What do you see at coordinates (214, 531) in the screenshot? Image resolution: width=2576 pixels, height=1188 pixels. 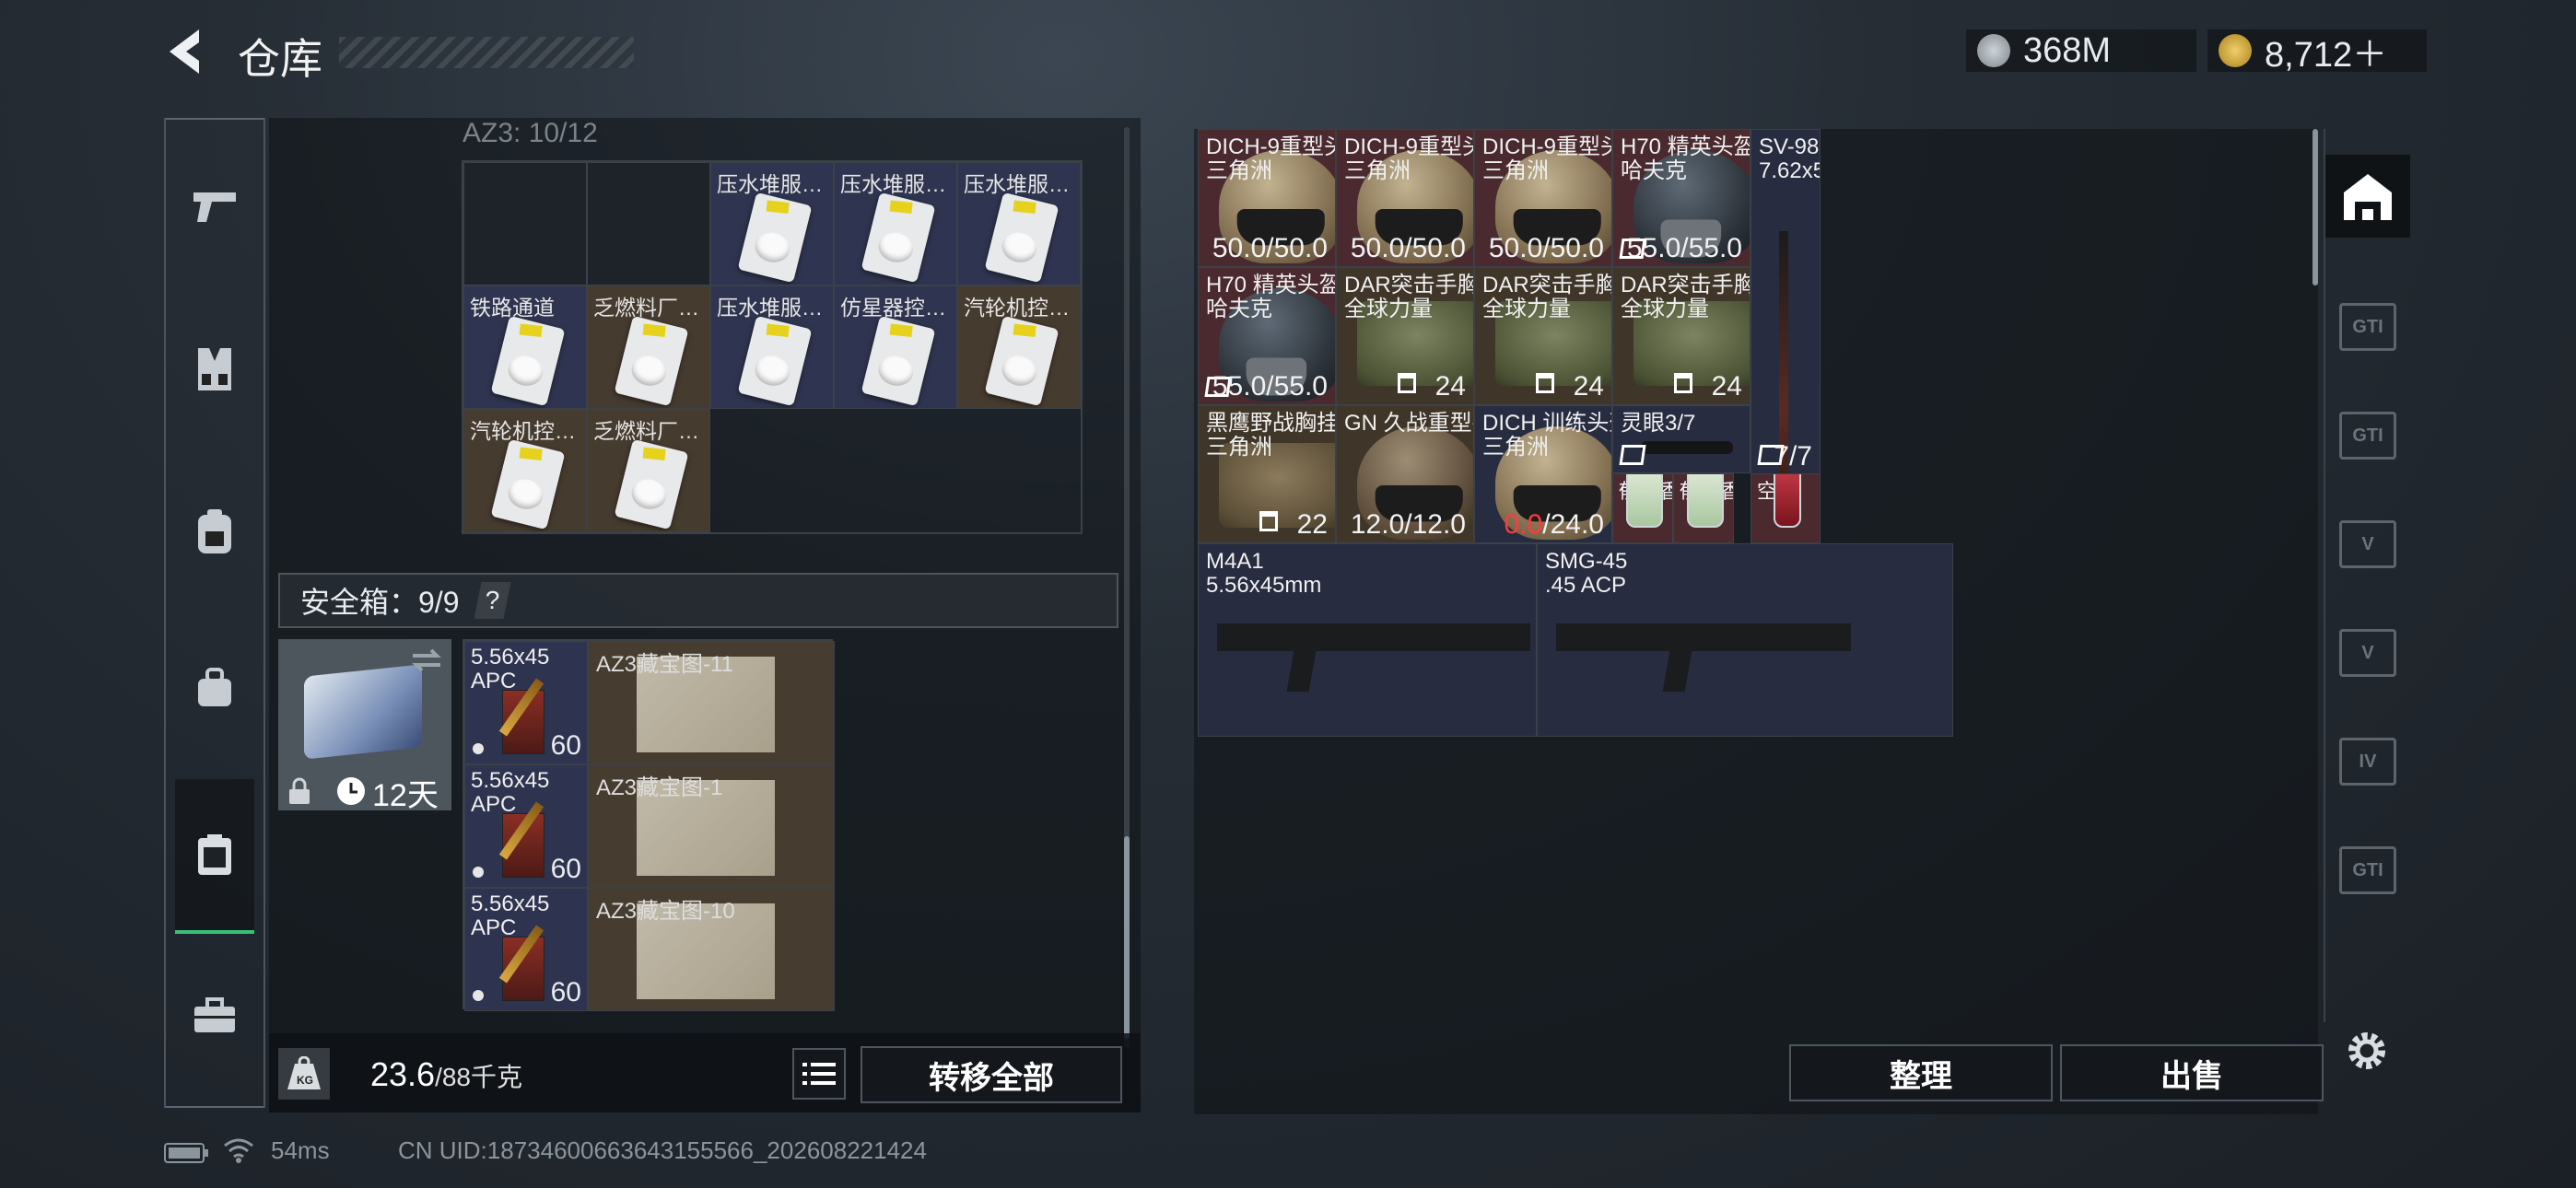 I see `nav-backpack` at bounding box center [214, 531].